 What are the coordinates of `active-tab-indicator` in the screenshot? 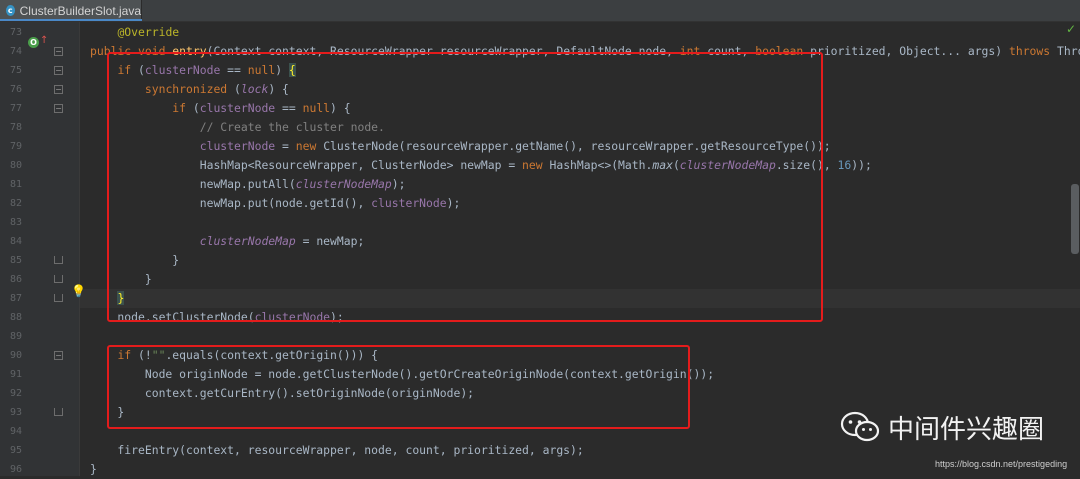 It's located at (71, 20).